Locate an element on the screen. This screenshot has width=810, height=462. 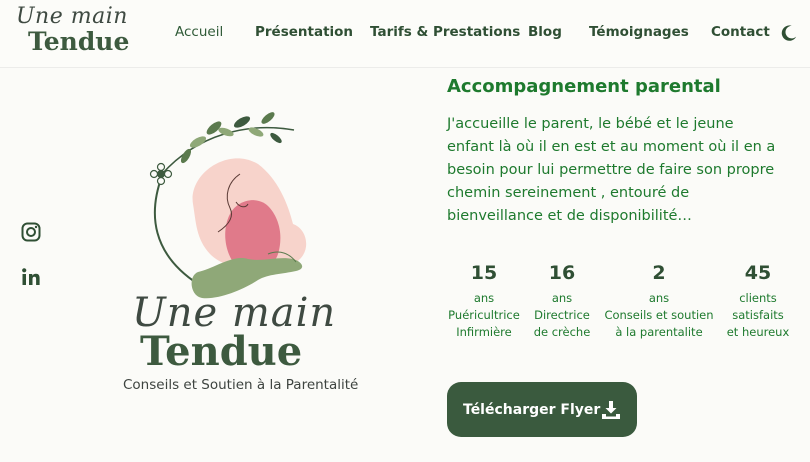
linkedin-icon is located at coordinates (31, 277).